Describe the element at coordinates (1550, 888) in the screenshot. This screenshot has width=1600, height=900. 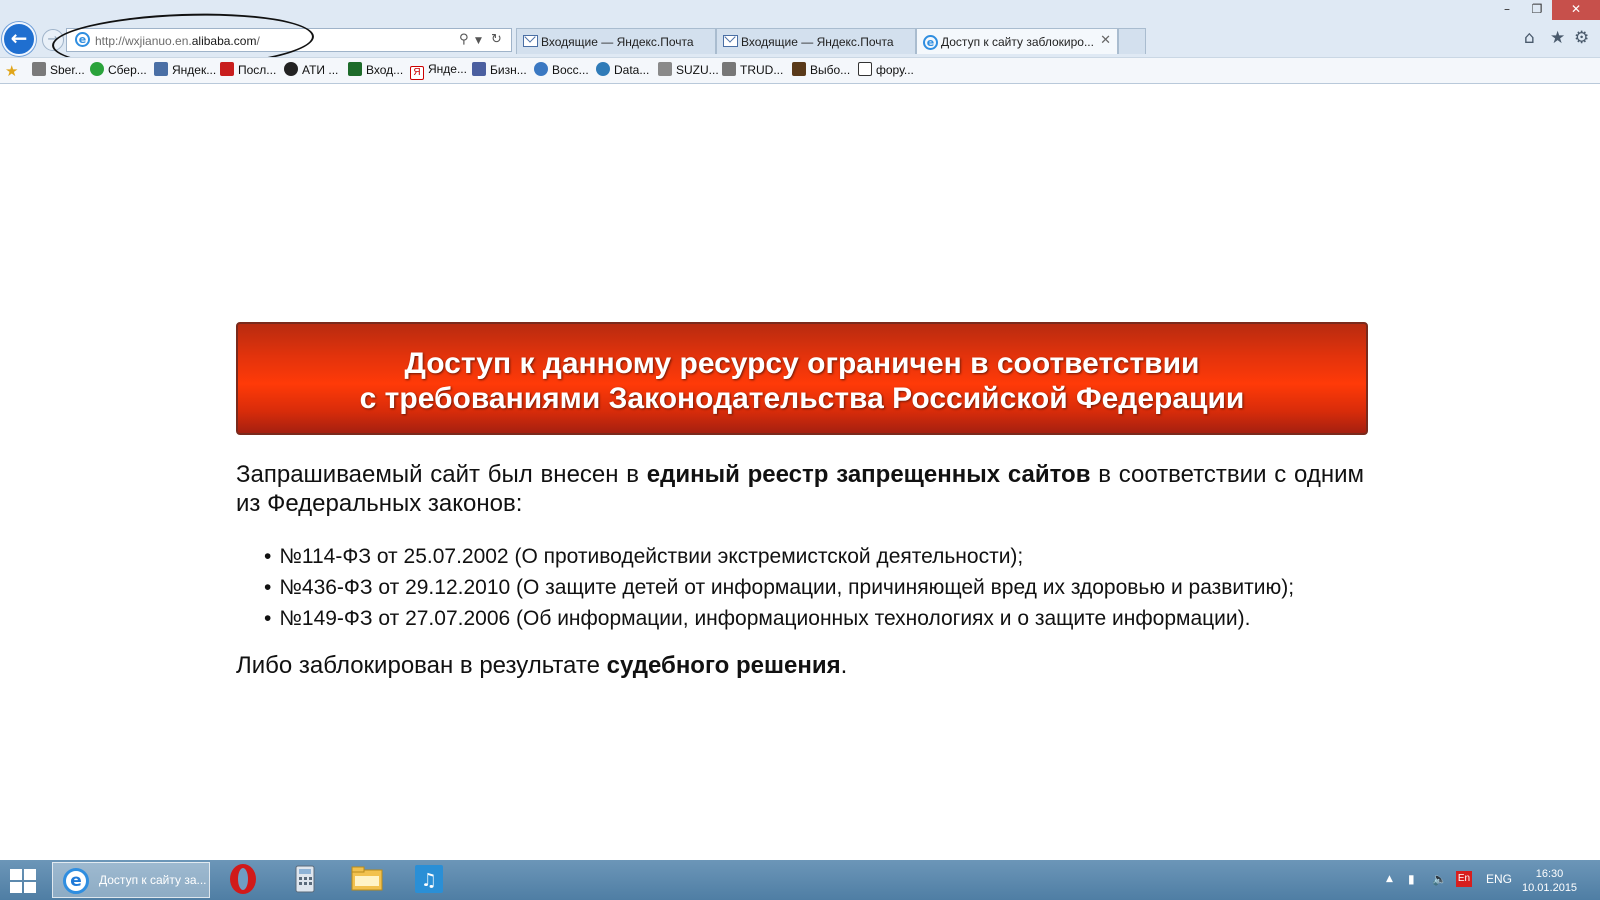
I see `clock-date: 10.01.2015` at that location.